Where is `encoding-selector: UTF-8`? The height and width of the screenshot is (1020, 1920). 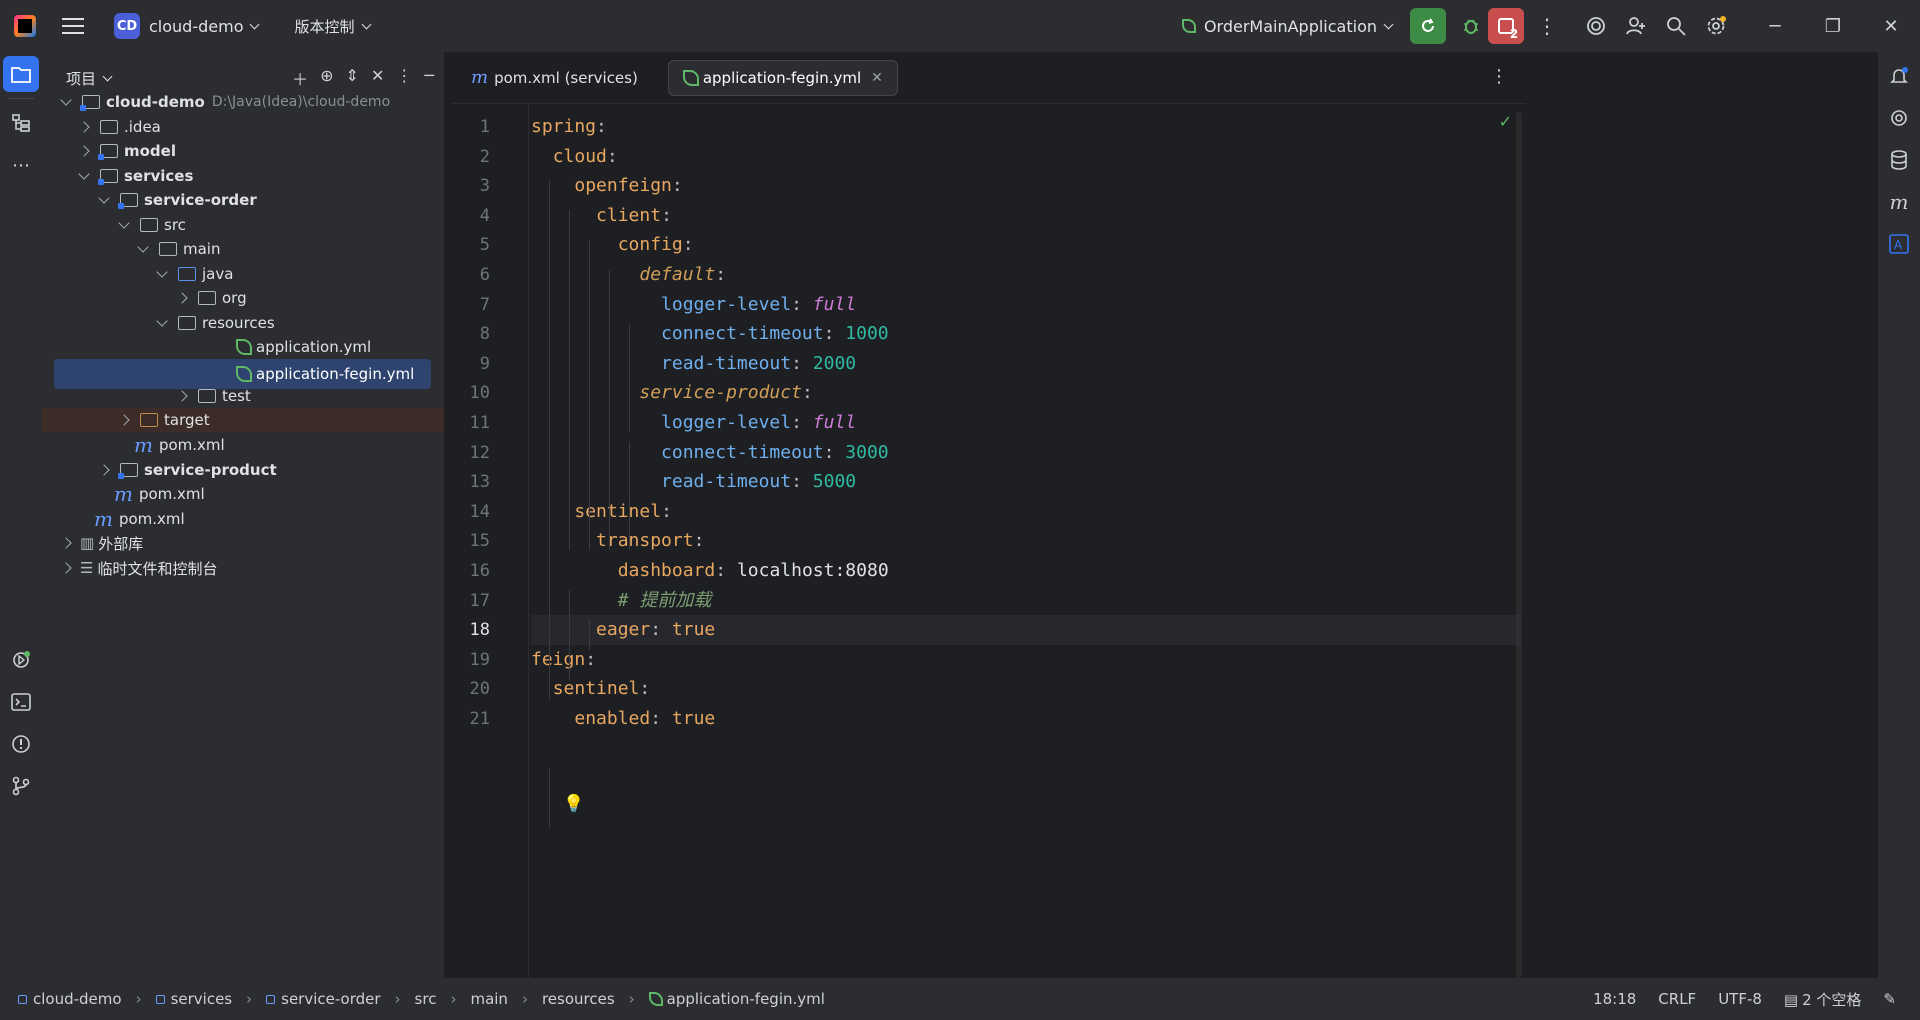 encoding-selector: UTF-8 is located at coordinates (1740, 999).